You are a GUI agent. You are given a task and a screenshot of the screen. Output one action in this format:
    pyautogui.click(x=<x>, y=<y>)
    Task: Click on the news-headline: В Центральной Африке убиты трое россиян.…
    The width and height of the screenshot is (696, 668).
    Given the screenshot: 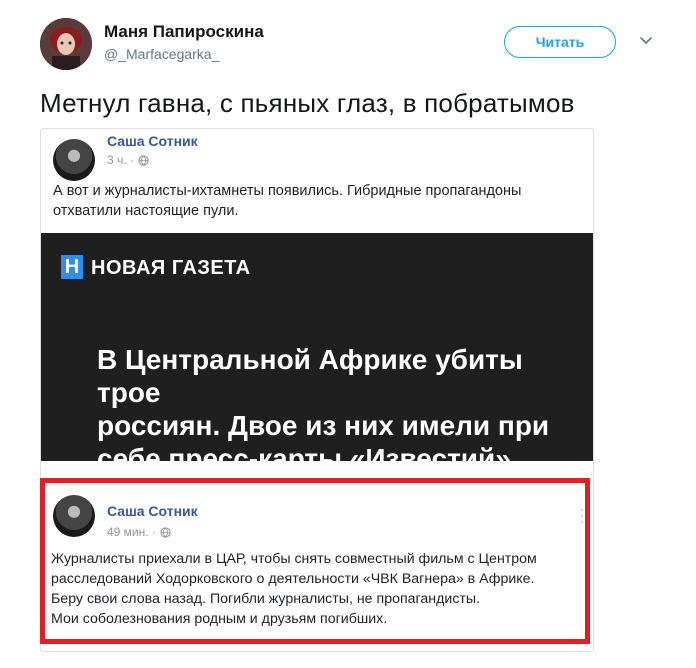 What is the action you would take?
    pyautogui.click(x=332, y=409)
    